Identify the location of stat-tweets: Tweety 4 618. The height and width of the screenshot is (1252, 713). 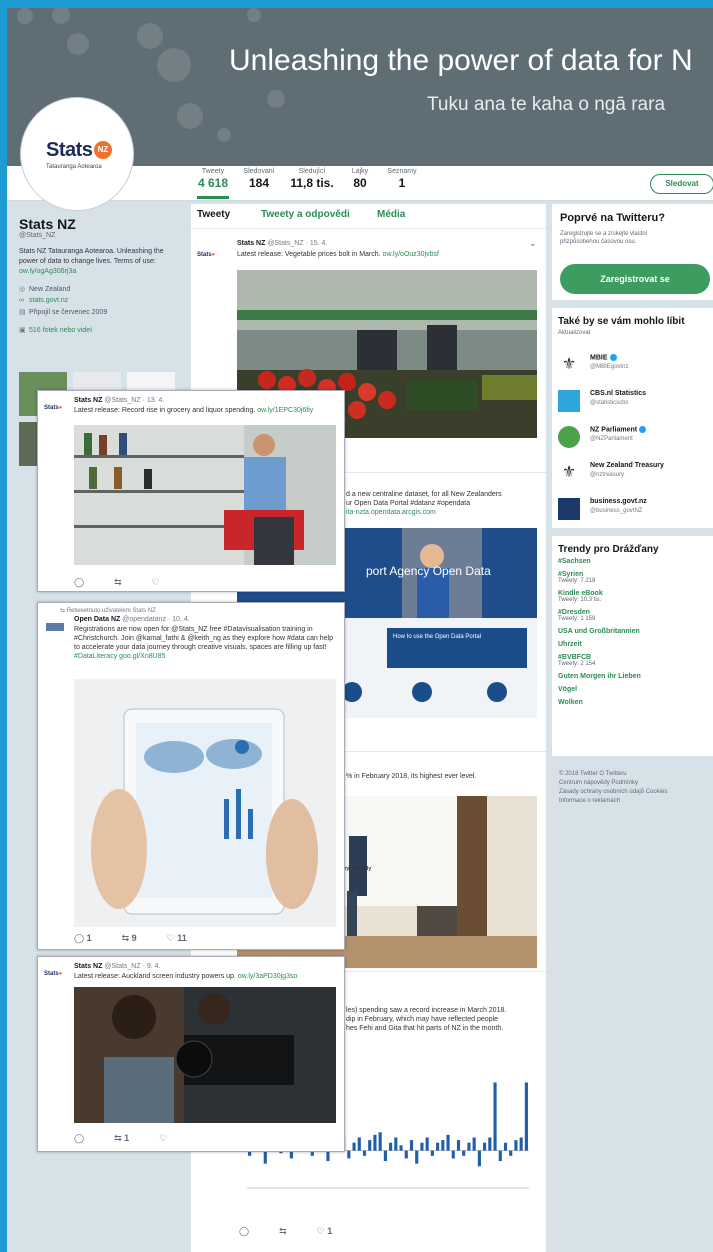
(213, 183).